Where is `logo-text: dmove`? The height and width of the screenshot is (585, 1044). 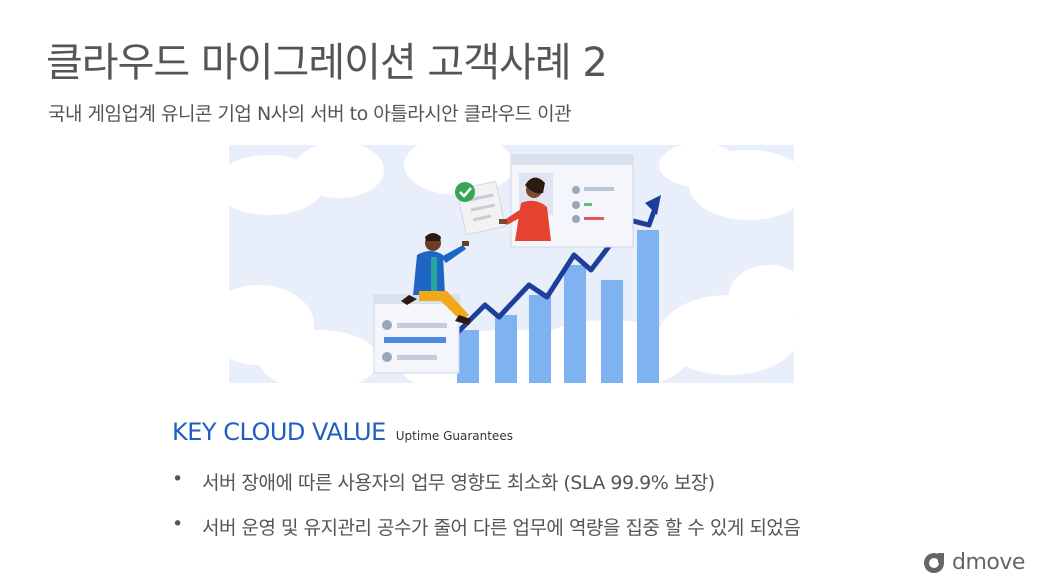 logo-text: dmove is located at coordinates (988, 562).